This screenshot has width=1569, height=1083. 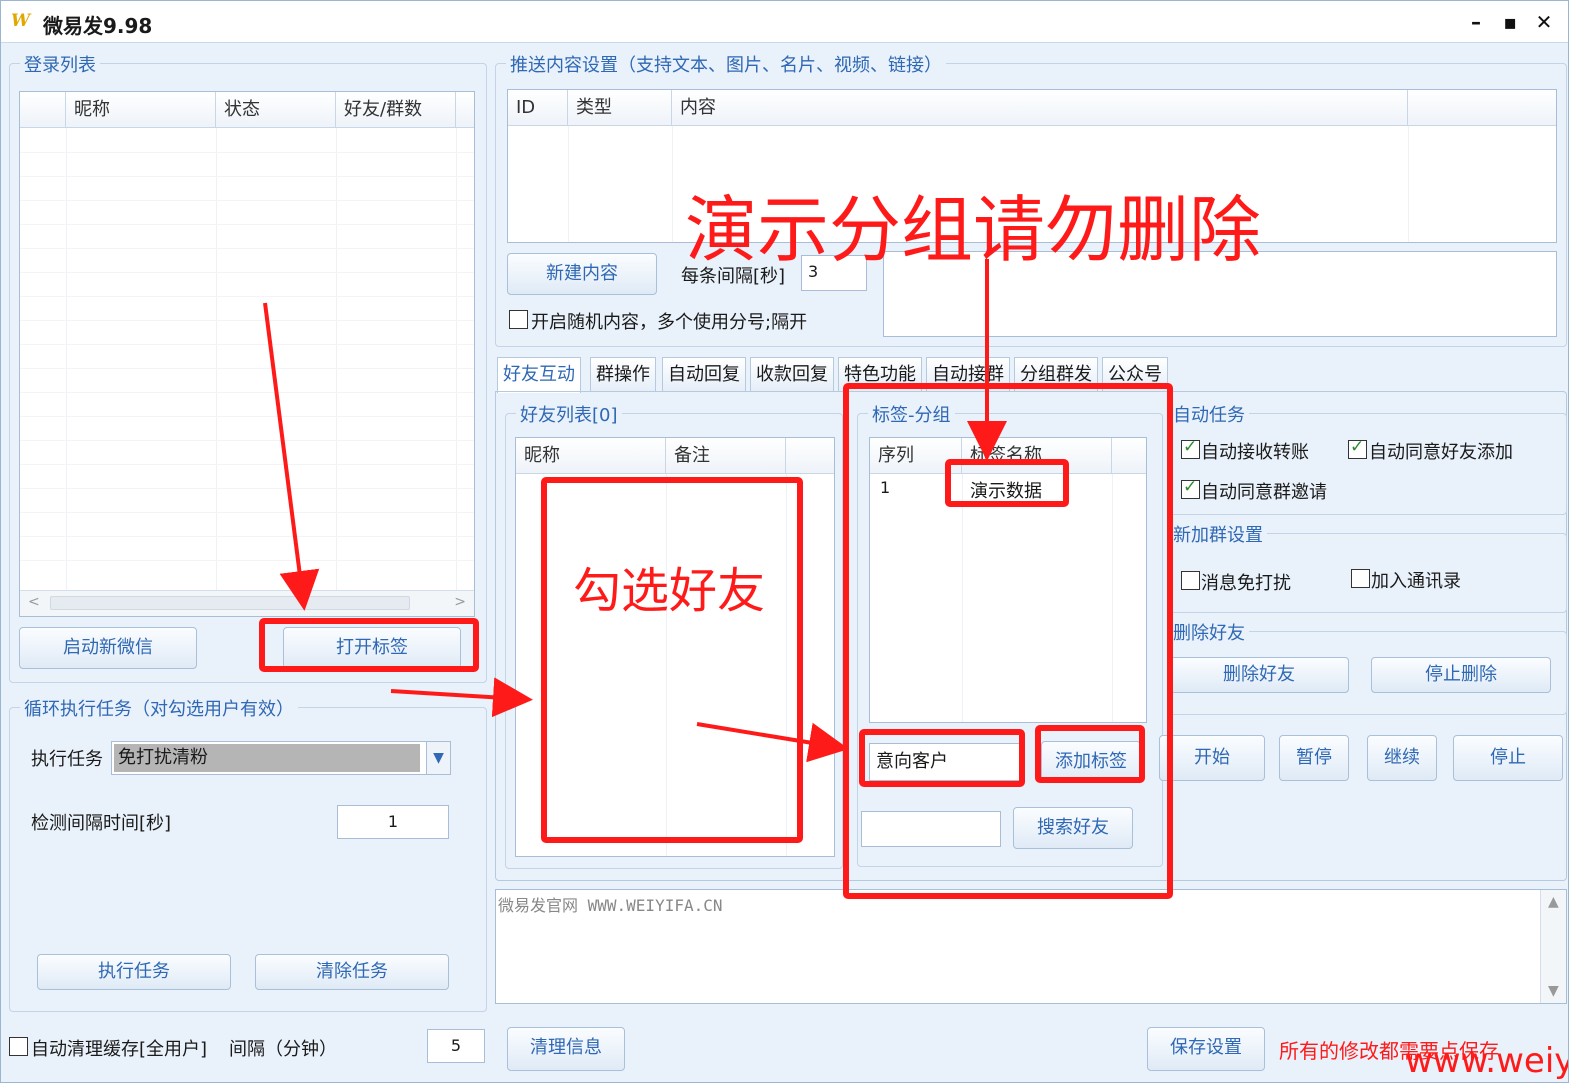 I want to click on highlight-tag-input, so click(x=942, y=758).